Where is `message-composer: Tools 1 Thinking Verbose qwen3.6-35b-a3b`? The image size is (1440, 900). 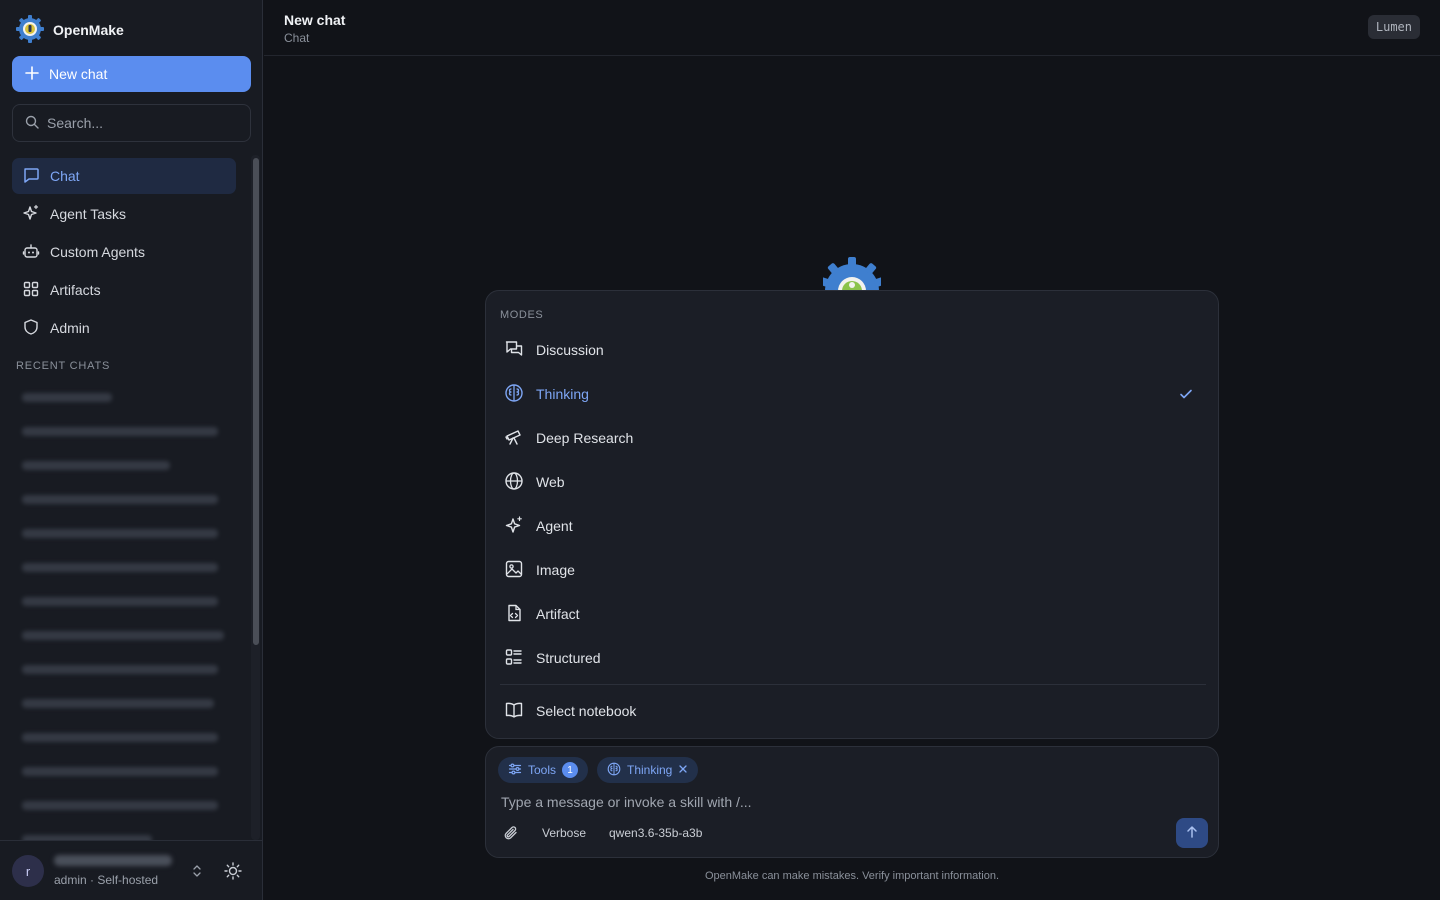
message-composer: Tools 1 Thinking Verbose qwen3.6-35b-a3b is located at coordinates (852, 802).